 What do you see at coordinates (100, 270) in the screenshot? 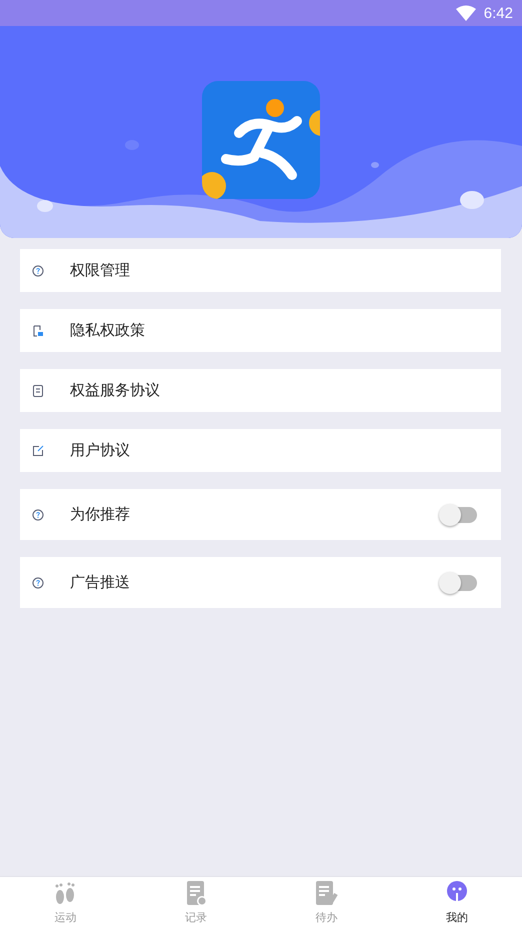
I see `item-label: 权限管理` at bounding box center [100, 270].